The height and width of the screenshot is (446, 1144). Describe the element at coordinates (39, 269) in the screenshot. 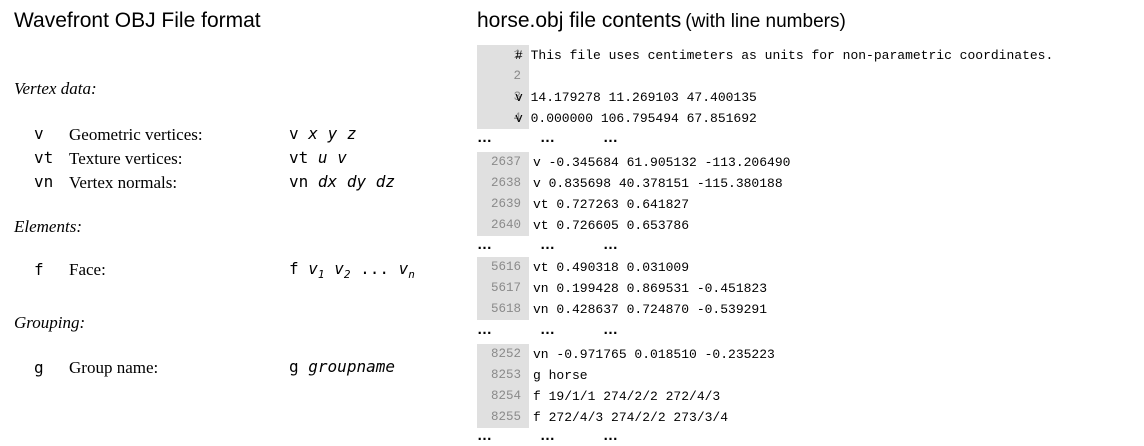

I see `elements-kw-f: f` at that location.